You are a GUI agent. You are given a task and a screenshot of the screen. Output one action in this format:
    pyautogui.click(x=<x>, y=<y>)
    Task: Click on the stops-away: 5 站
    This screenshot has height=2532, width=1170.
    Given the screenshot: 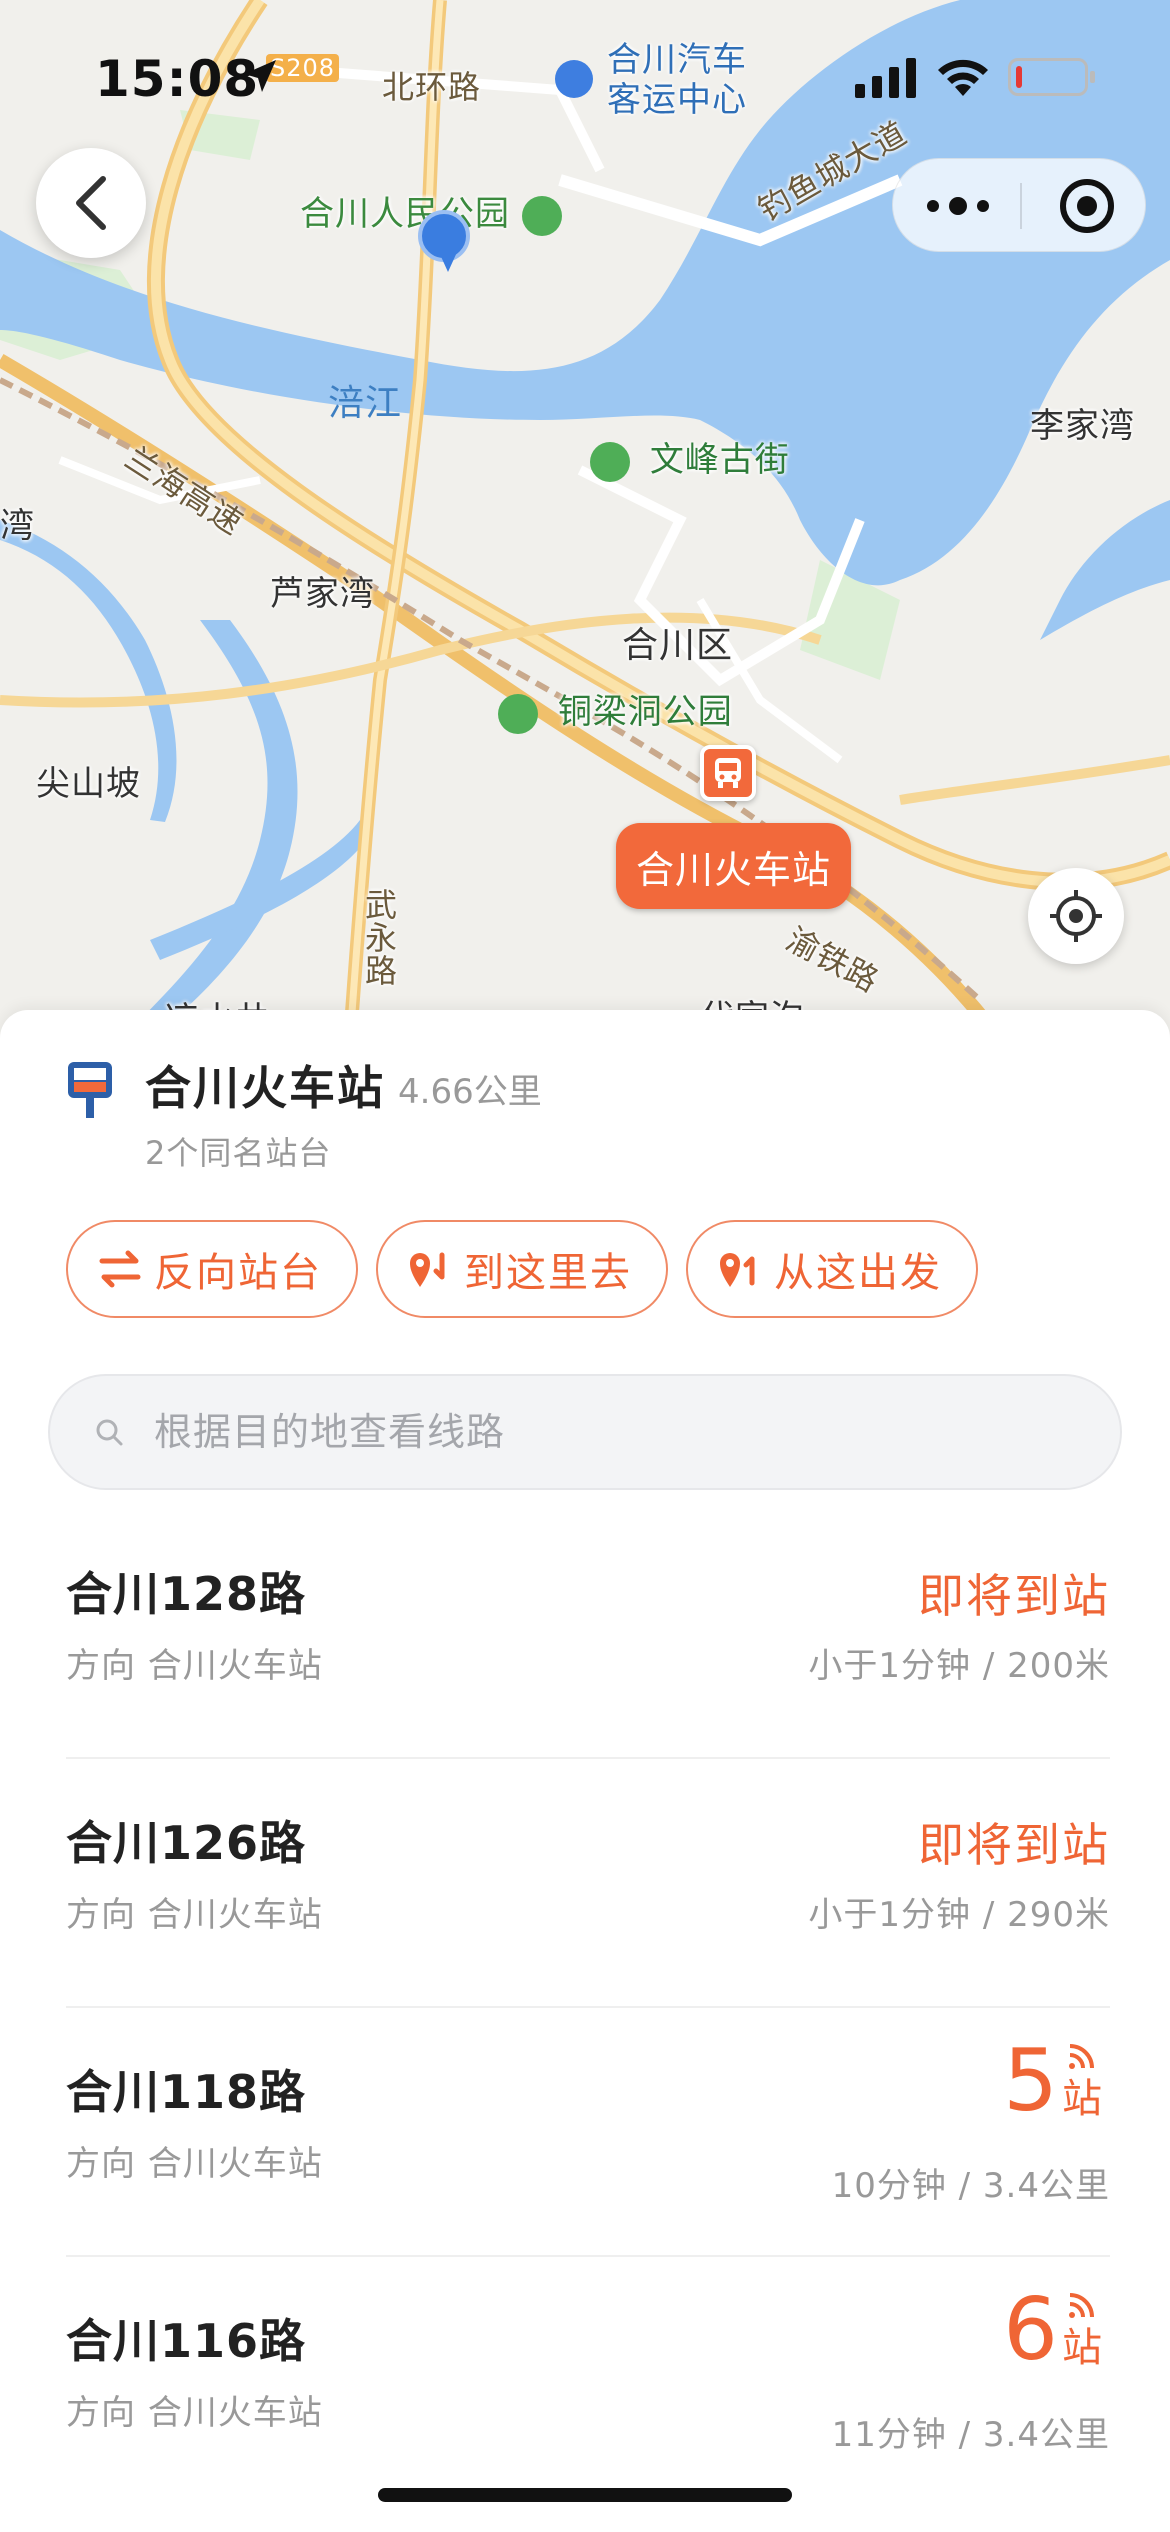 What is the action you would take?
    pyautogui.click(x=1056, y=2081)
    